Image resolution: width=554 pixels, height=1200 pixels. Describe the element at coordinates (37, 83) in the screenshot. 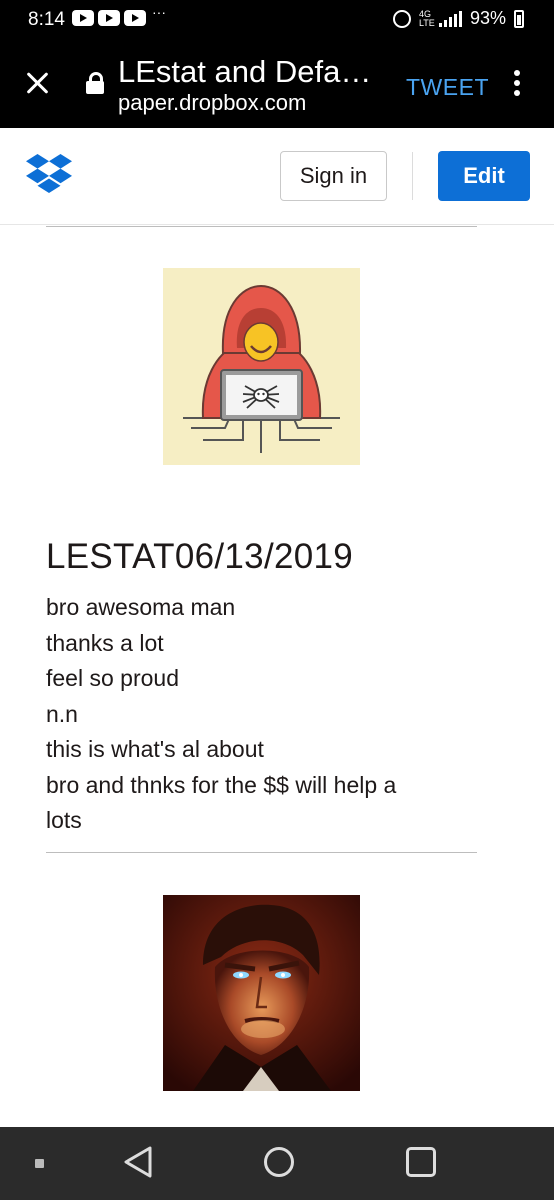

I see `close-icon` at that location.